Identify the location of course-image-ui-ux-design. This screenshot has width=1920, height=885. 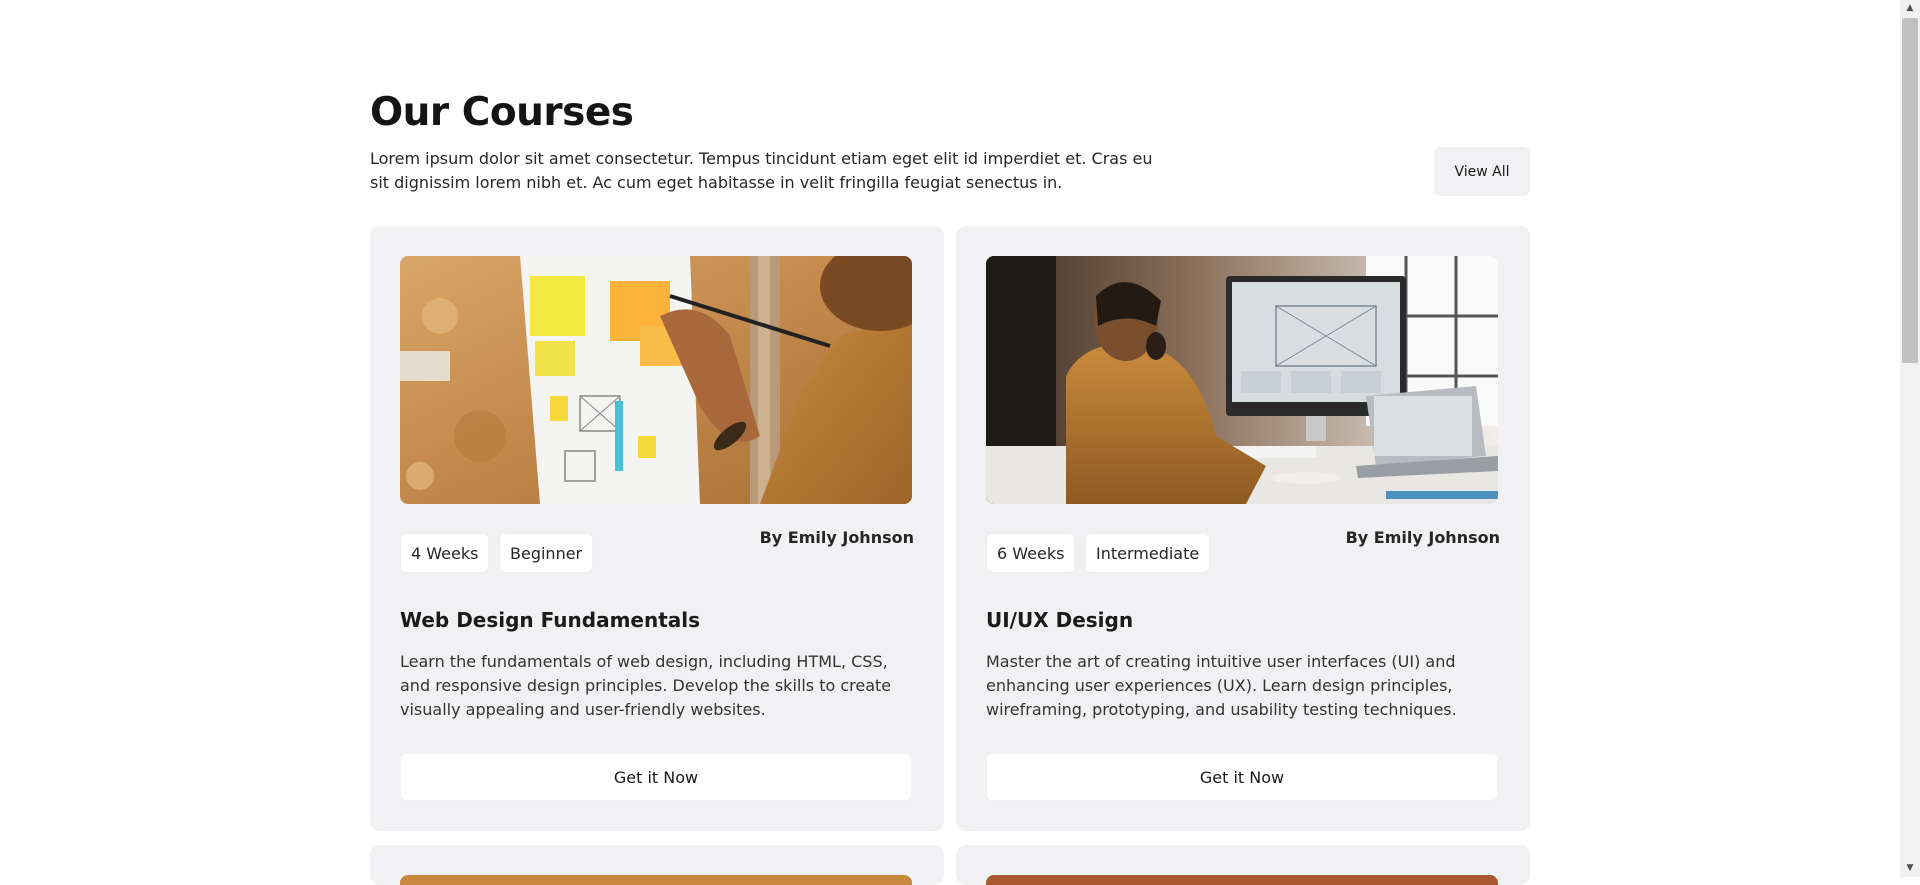
(1242, 380).